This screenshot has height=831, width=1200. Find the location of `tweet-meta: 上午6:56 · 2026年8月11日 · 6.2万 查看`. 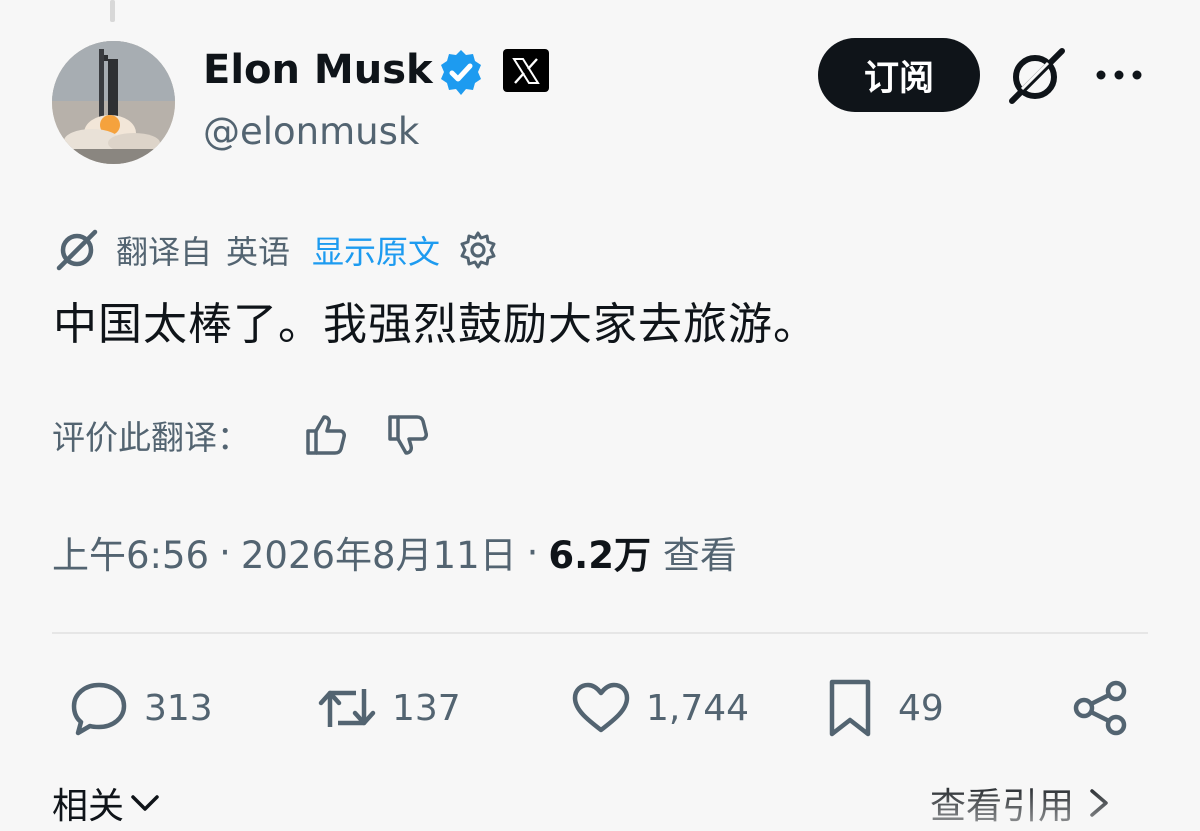

tweet-meta: 上午6:56 · 2026年8月11日 · 6.2万 查看 is located at coordinates (394, 552).